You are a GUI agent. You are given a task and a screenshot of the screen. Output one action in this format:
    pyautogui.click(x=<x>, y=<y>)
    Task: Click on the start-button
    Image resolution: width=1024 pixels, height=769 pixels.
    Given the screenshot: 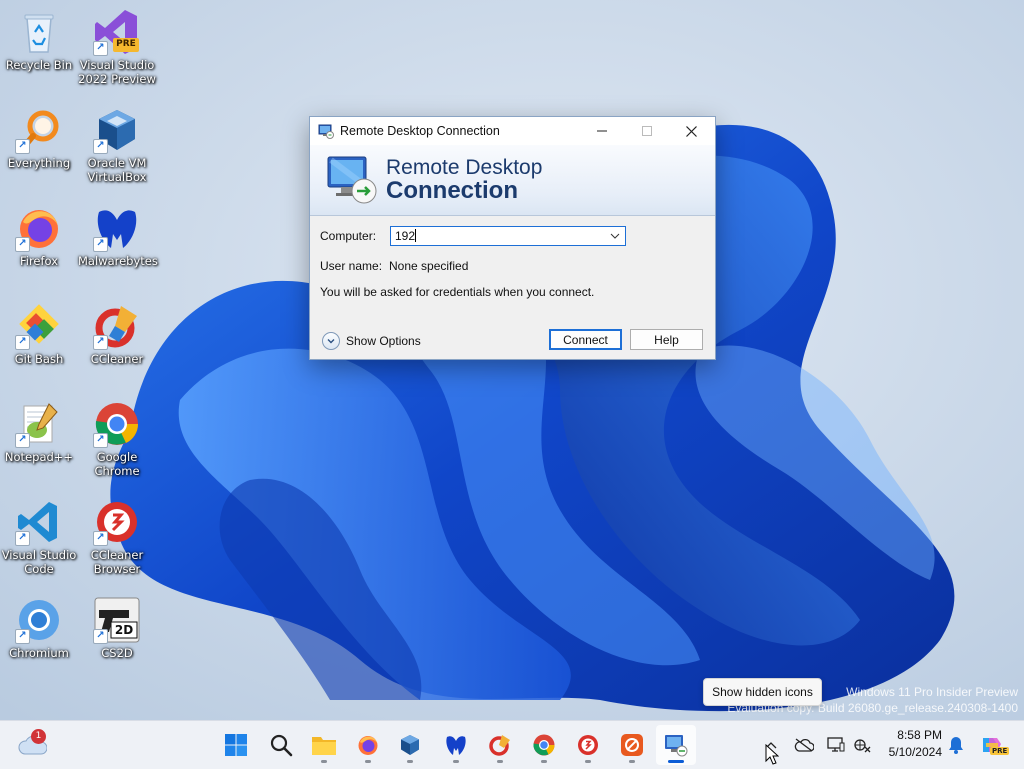 What is the action you would take?
    pyautogui.click(x=236, y=745)
    